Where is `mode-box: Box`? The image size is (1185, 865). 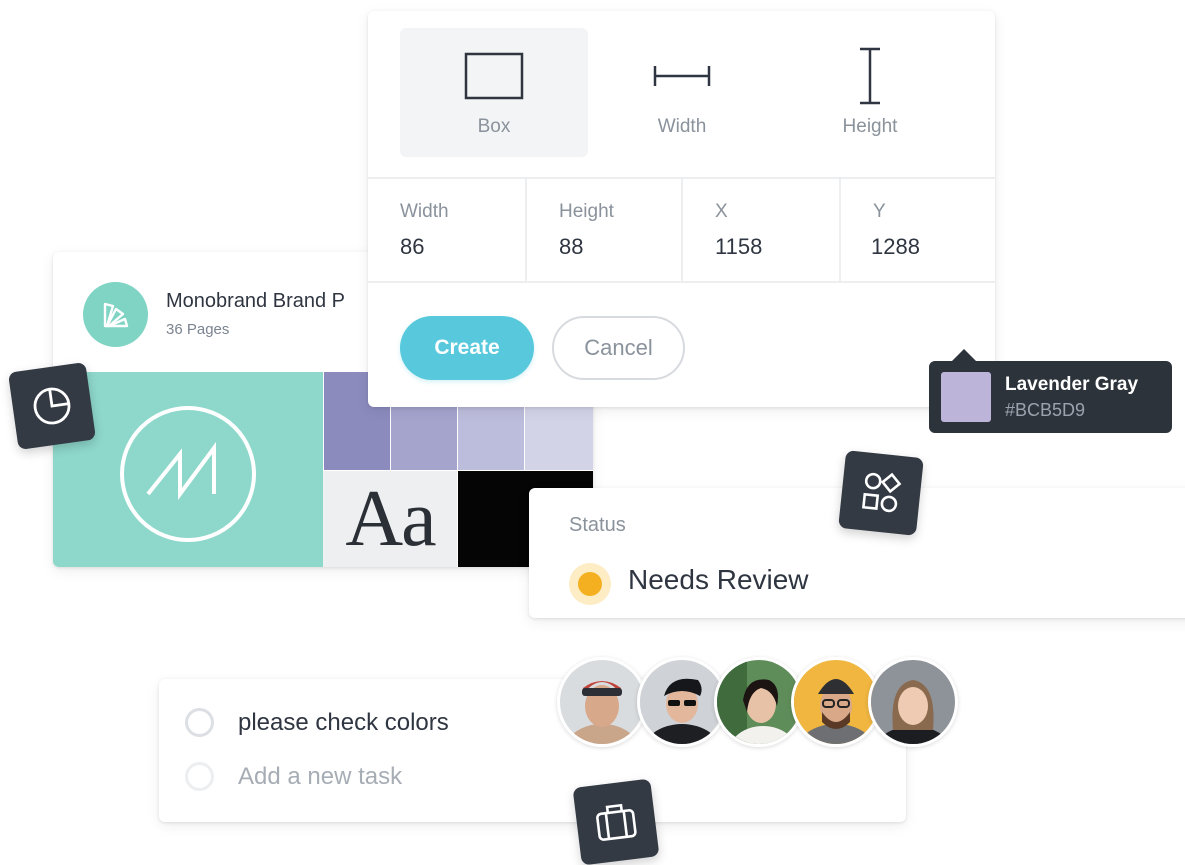 mode-box: Box is located at coordinates (494, 92).